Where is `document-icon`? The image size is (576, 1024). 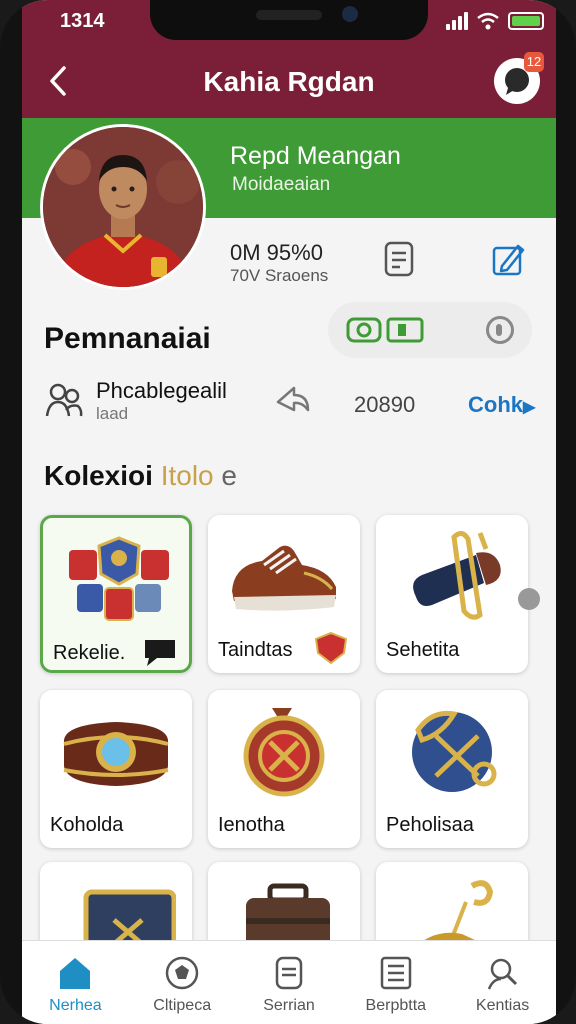
document-icon is located at coordinates (399, 259).